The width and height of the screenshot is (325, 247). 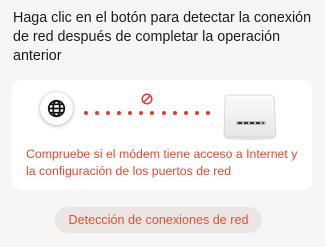 What do you see at coordinates (147, 113) in the screenshot?
I see `connection-line` at bounding box center [147, 113].